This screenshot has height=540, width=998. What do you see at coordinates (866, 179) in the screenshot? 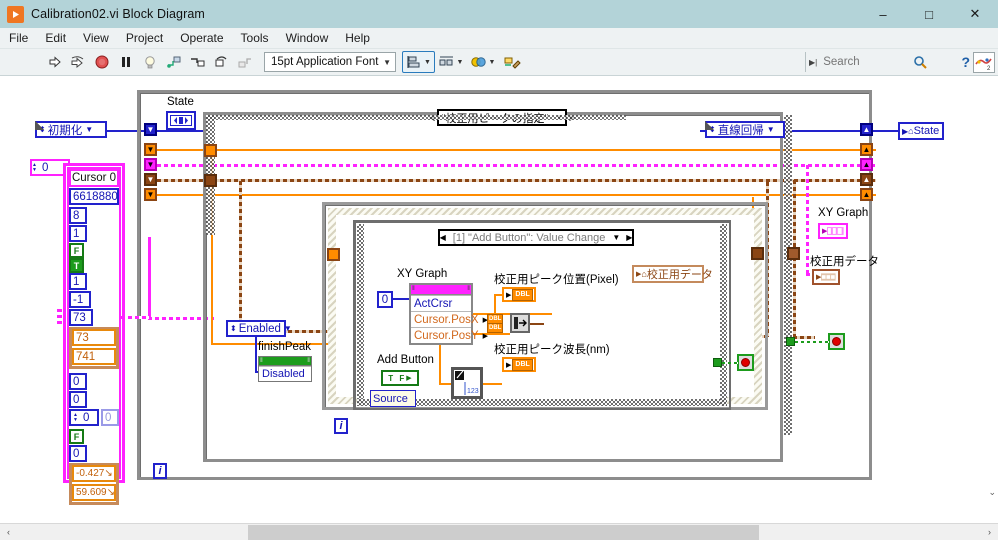
I see `tunnel-brown-right` at bounding box center [866, 179].